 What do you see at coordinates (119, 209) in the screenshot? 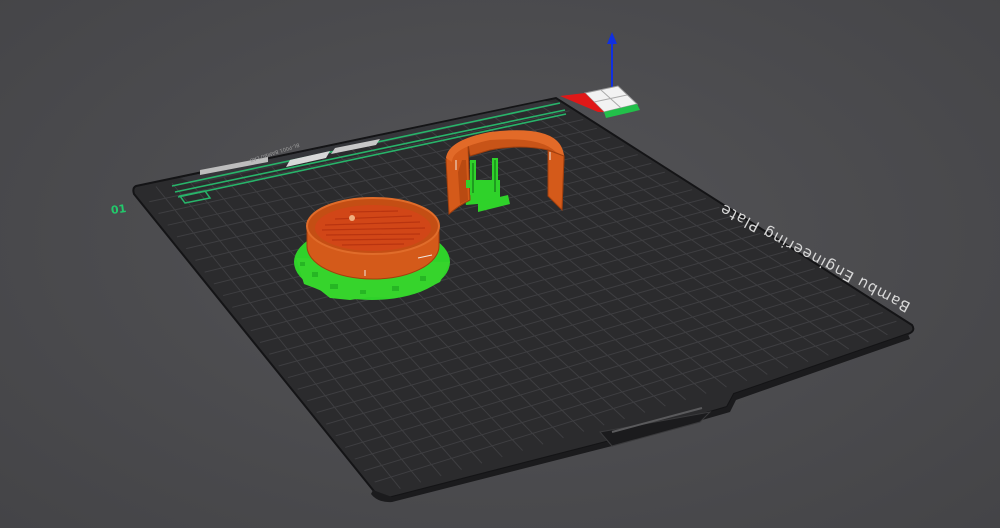
I see `plate-number-label: 01` at bounding box center [119, 209].